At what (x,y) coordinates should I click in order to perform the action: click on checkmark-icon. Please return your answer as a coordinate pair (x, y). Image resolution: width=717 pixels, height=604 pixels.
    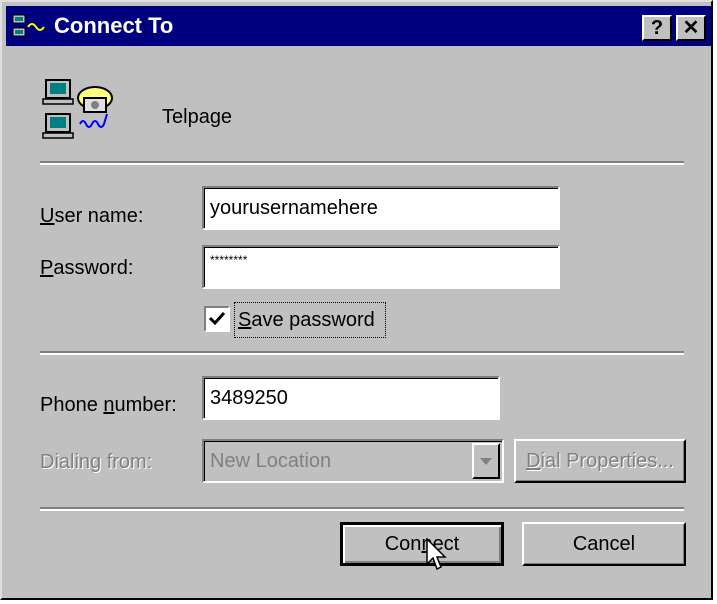
    Looking at the image, I should click on (217, 318).